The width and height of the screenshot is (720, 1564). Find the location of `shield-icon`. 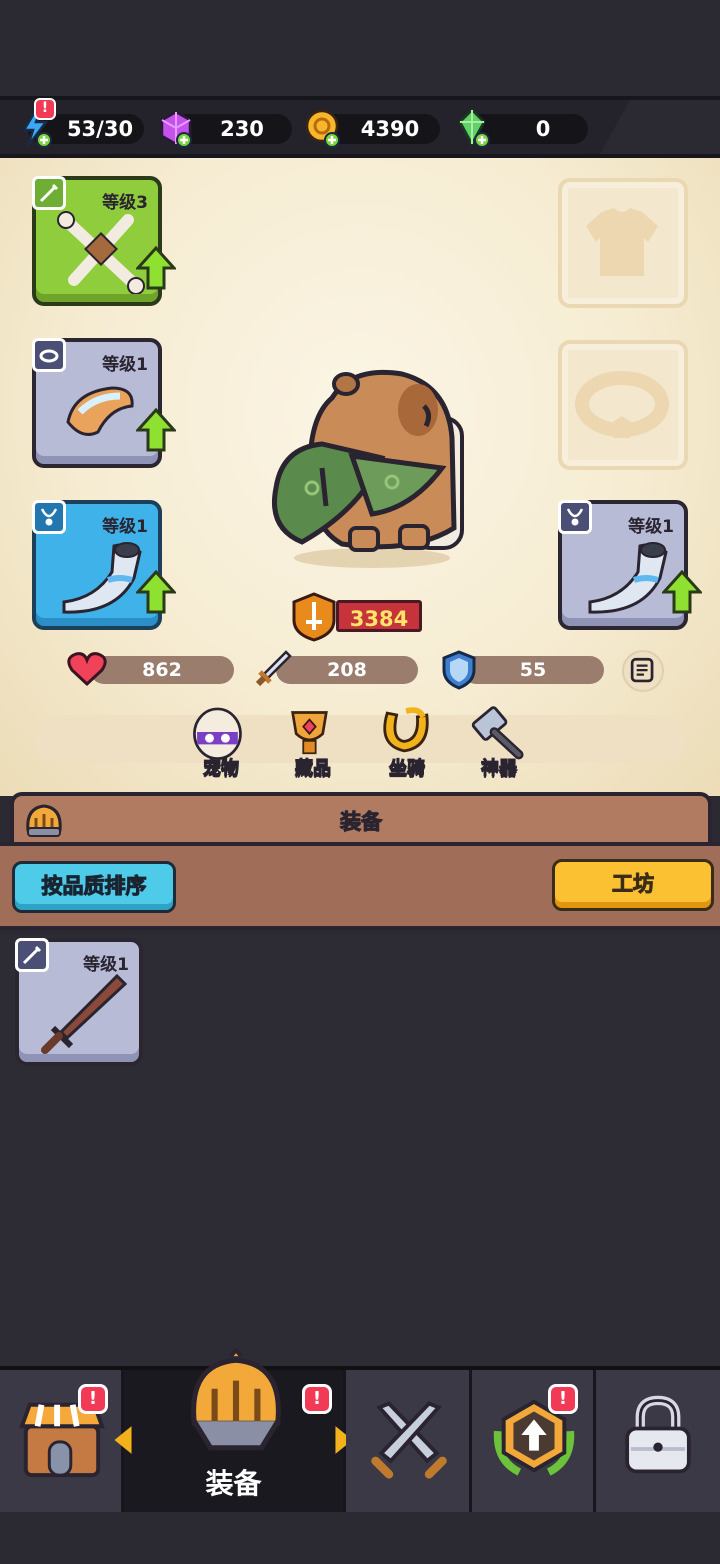

shield-icon is located at coordinates (459, 670).